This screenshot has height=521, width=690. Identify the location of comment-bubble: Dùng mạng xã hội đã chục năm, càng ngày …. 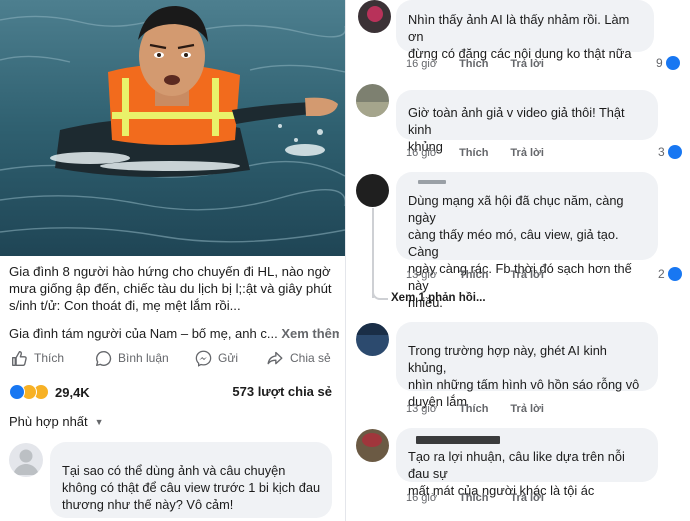
(527, 241).